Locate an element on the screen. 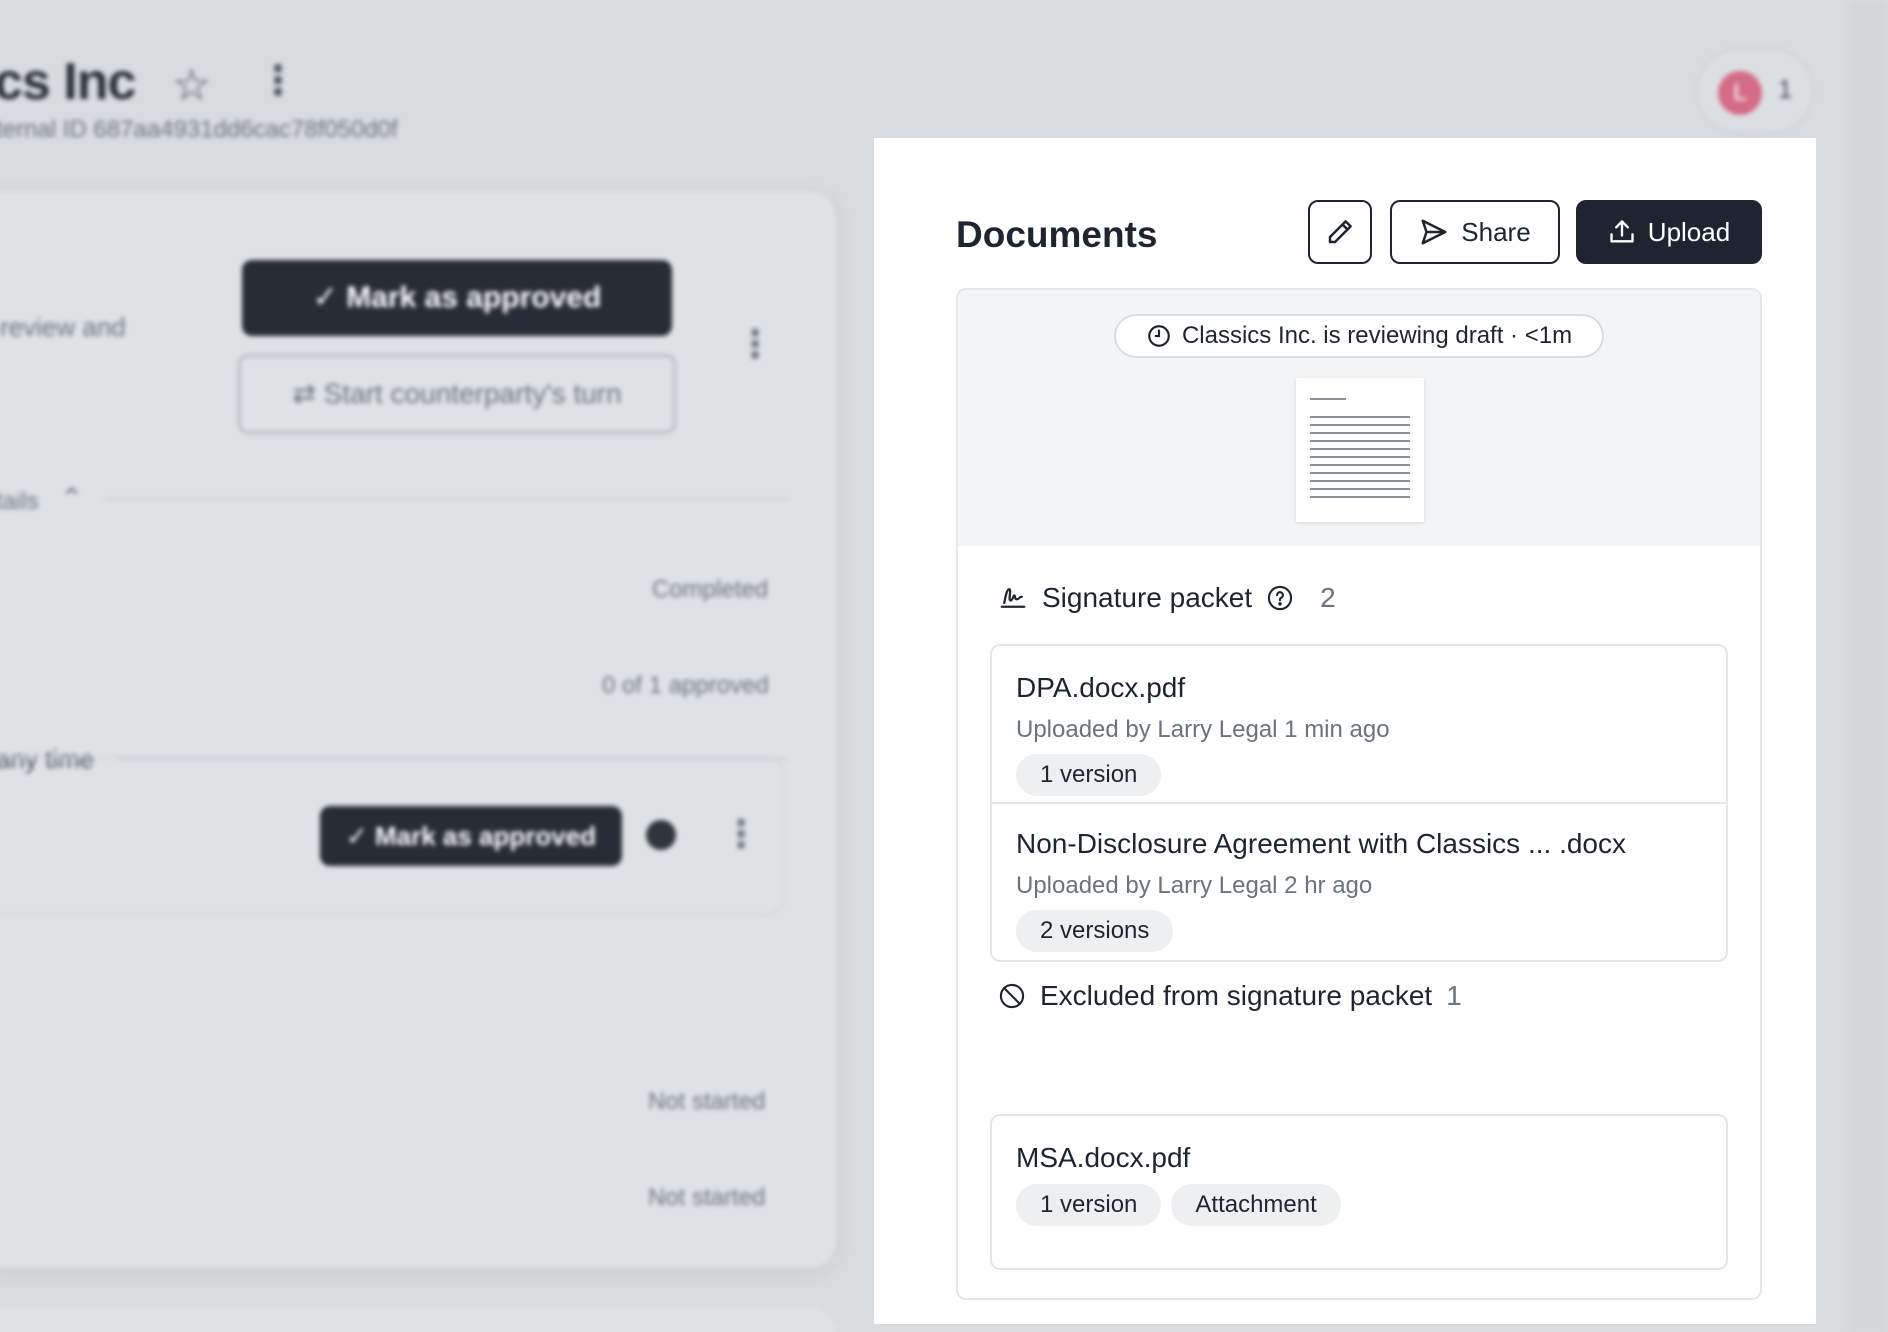 Image resolution: width=1888 pixels, height=1332 pixels. review-status-badge: Classics Inc. is reviewing draft · <1m is located at coordinates (1359, 336).